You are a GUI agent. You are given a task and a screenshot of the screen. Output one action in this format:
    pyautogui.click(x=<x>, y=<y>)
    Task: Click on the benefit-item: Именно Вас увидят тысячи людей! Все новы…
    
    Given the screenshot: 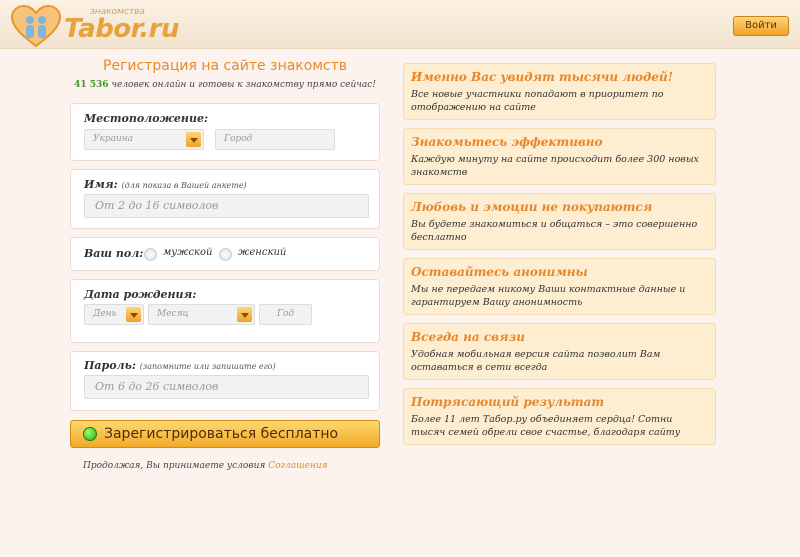 What is the action you would take?
    pyautogui.click(x=559, y=91)
    